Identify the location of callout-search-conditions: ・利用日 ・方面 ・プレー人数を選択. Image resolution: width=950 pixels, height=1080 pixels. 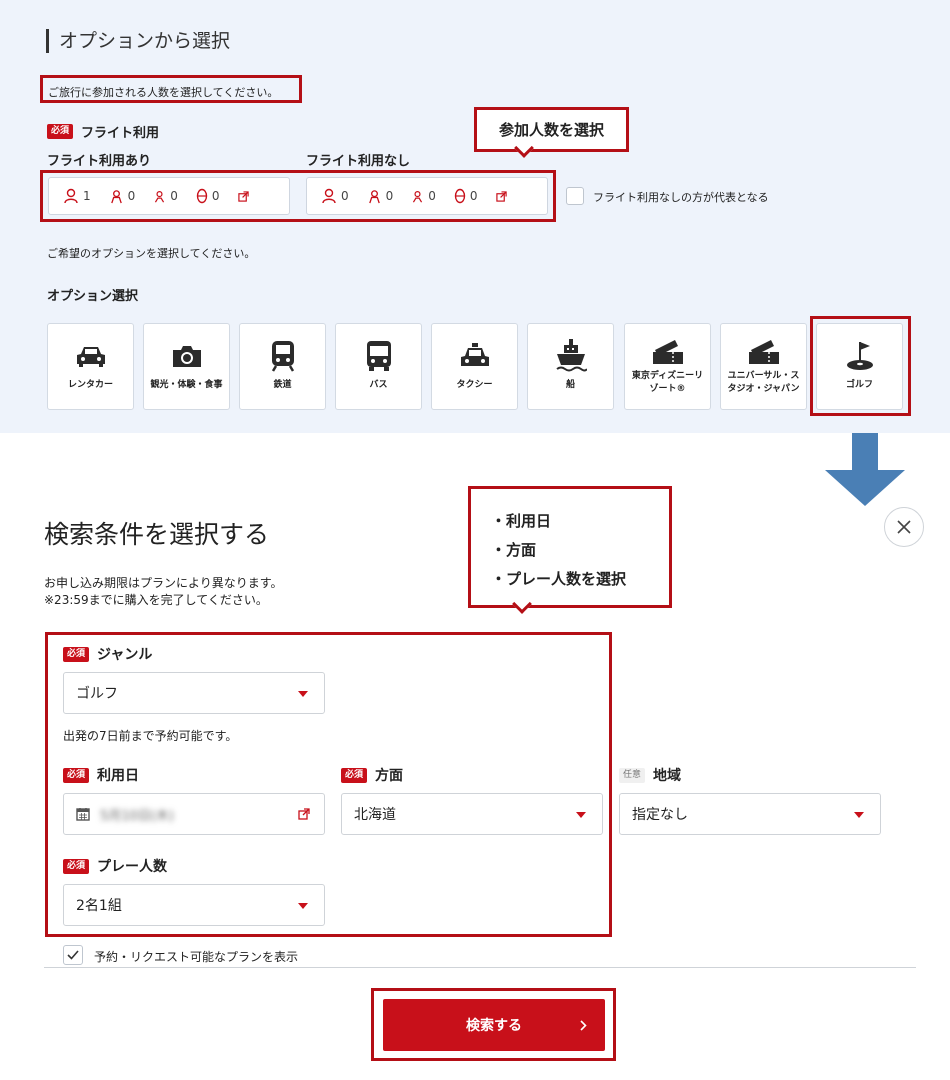
(570, 550).